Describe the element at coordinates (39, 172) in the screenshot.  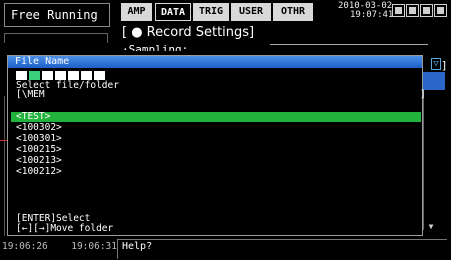
I see `list-item: <100212>` at that location.